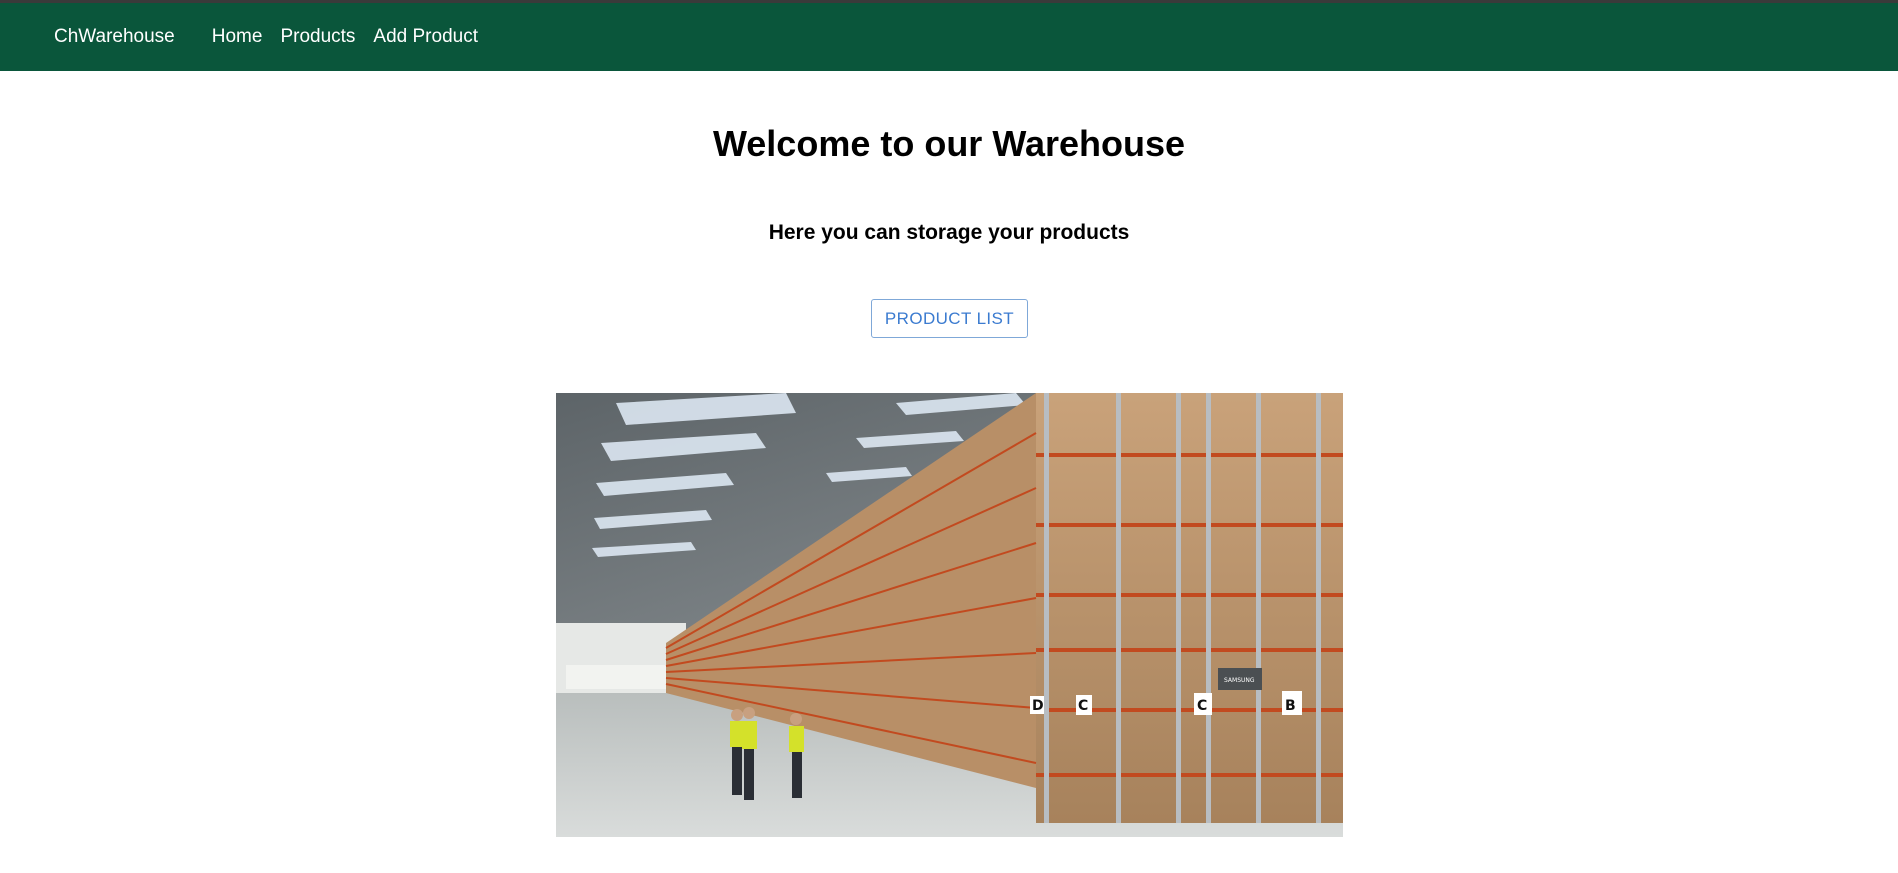 Image resolution: width=1898 pixels, height=873 pixels. What do you see at coordinates (1083, 706) in the screenshot?
I see `aisle-label-c1: C` at bounding box center [1083, 706].